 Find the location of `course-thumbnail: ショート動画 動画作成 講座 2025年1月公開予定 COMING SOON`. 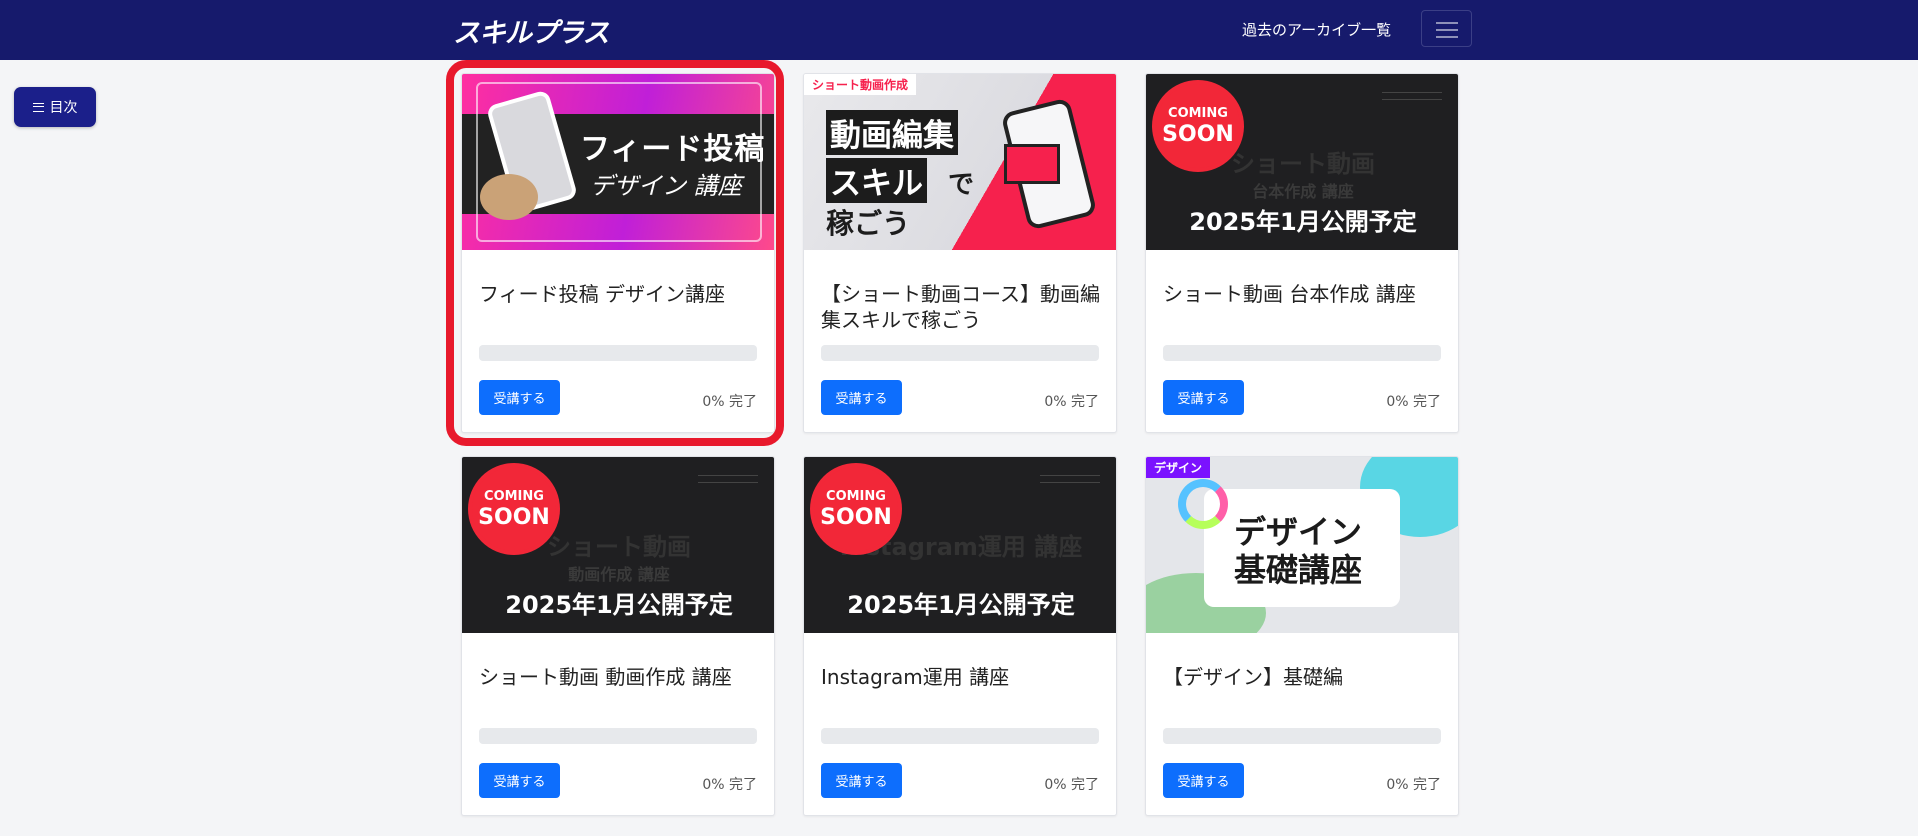

course-thumbnail: ショート動画 動画作成 講座 2025年1月公開予定 COMING SOON is located at coordinates (618, 545).